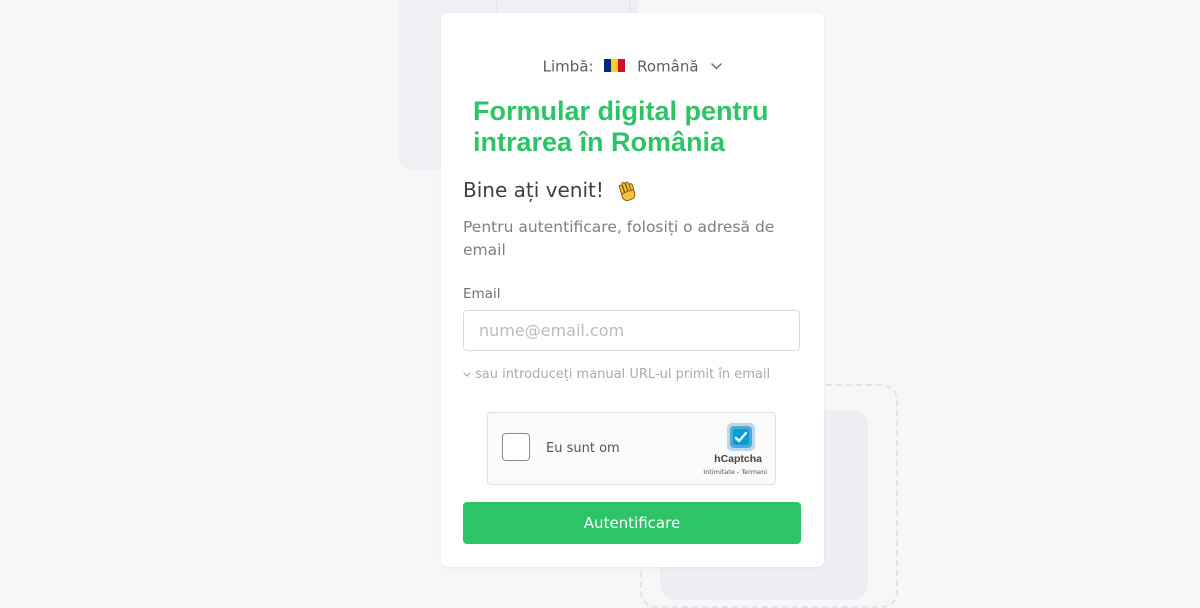 The image size is (1200, 608). I want to click on captcha-checkbox, so click(516, 447).